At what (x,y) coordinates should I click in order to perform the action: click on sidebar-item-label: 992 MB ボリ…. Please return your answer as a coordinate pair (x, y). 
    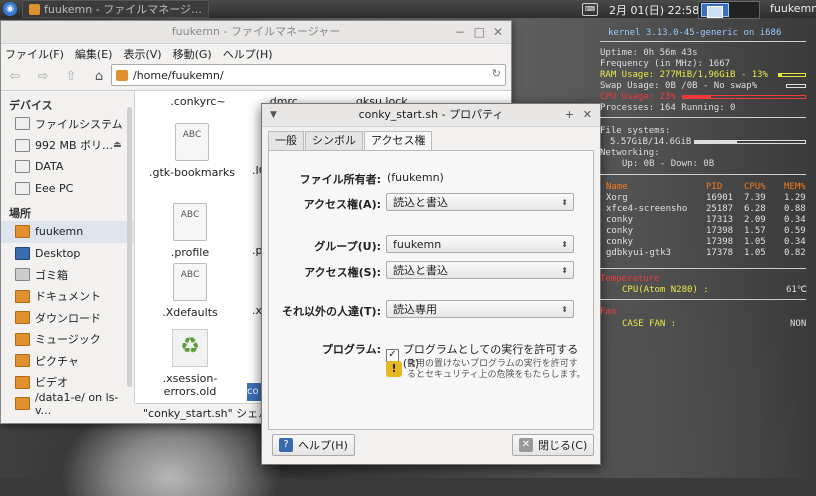
    Looking at the image, I should click on (74, 146).